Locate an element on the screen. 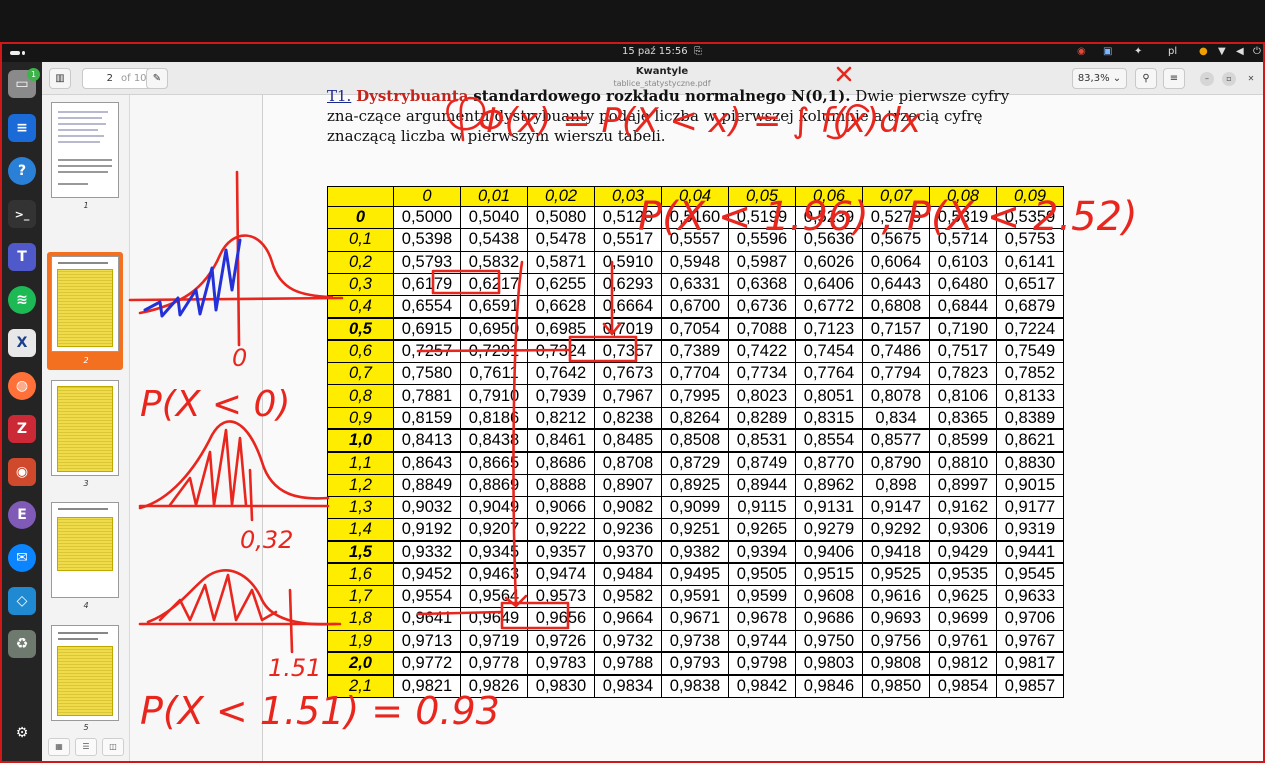 The height and width of the screenshot is (763, 1265). table-cell: 0,5080 is located at coordinates (561, 217).